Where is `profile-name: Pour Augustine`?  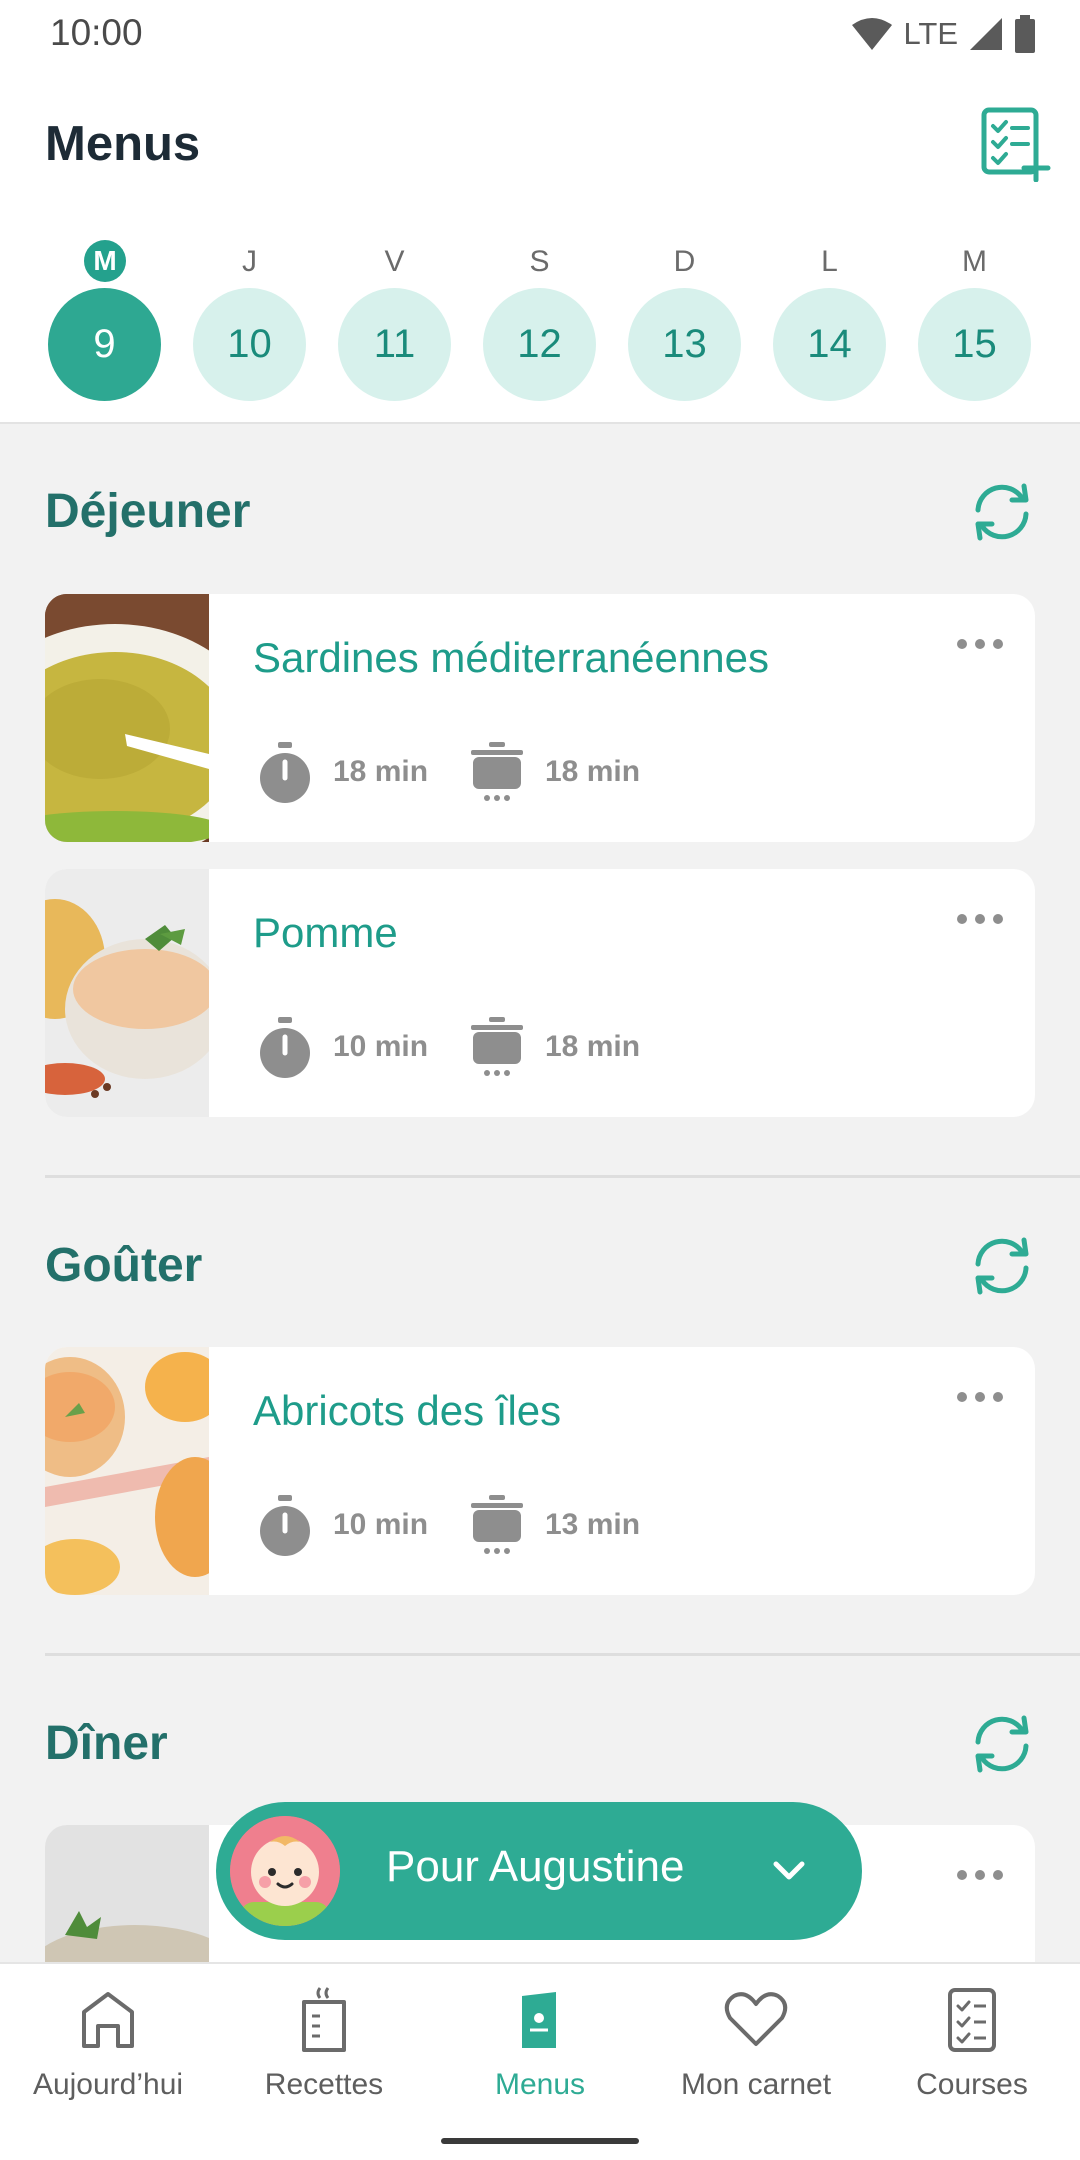 profile-name: Pour Augustine is located at coordinates (535, 1866).